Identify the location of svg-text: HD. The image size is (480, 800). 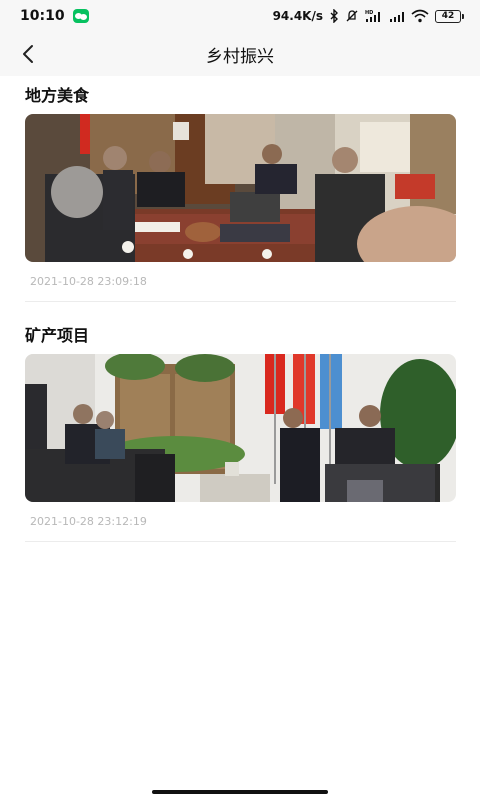
(369, 13).